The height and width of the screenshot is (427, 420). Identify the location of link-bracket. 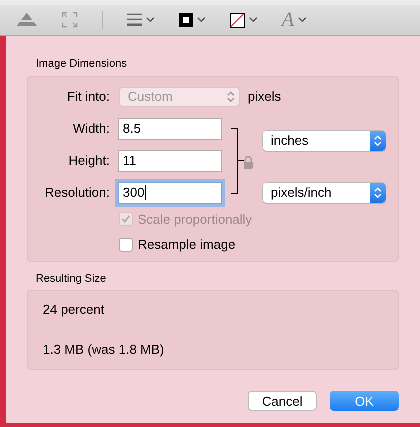
(237, 161).